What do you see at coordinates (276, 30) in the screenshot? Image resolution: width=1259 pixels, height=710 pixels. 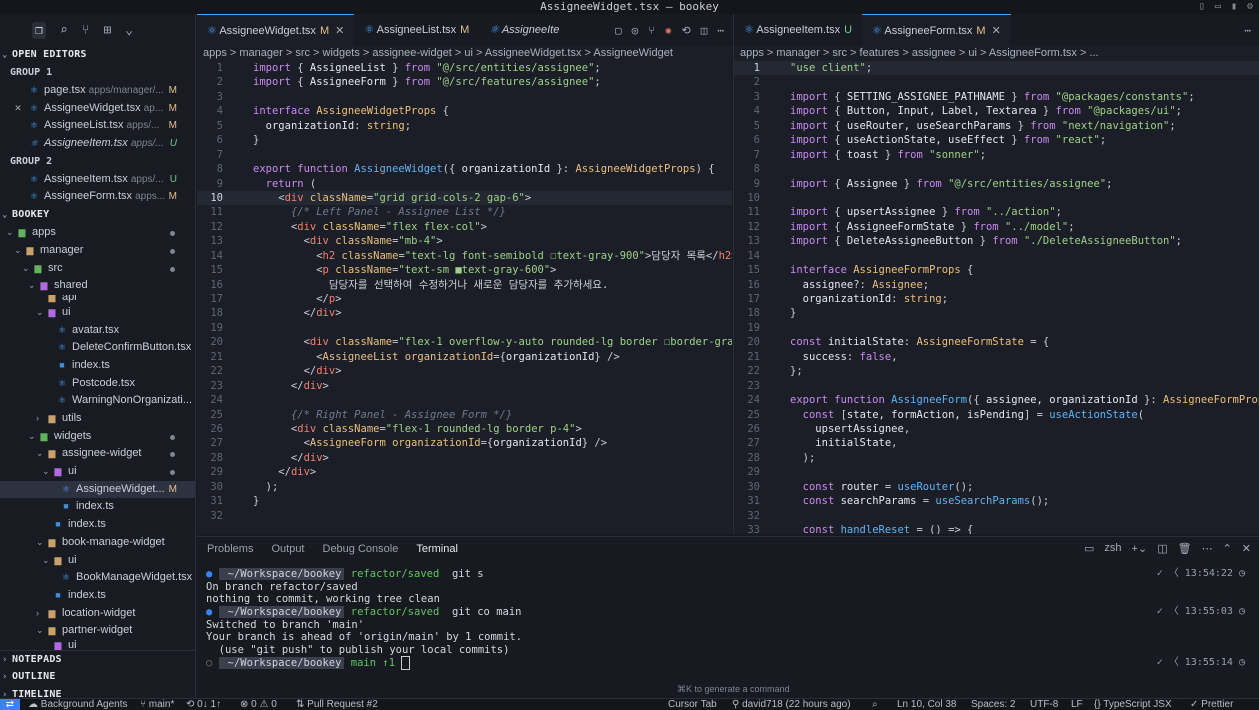 I see `tab-assignee-widget: ⚛ AssigneeWidget.tsx M ✕` at bounding box center [276, 30].